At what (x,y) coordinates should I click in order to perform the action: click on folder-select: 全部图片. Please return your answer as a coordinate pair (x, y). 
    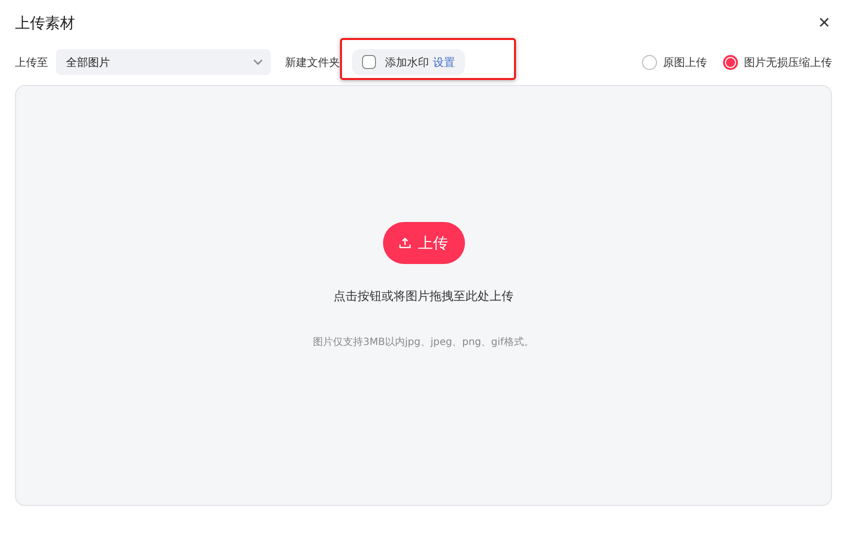
    Looking at the image, I should click on (163, 62).